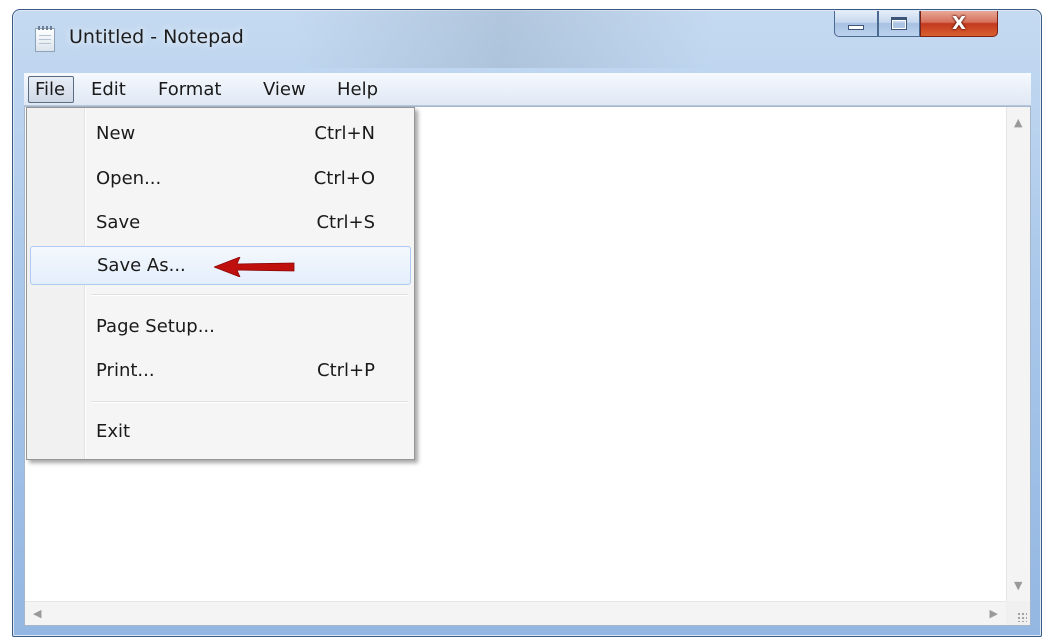 Image resolution: width=1054 pixels, height=644 pixels. What do you see at coordinates (515, 613) in the screenshot?
I see `horizontal-scrollbar: ◀ ▶` at bounding box center [515, 613].